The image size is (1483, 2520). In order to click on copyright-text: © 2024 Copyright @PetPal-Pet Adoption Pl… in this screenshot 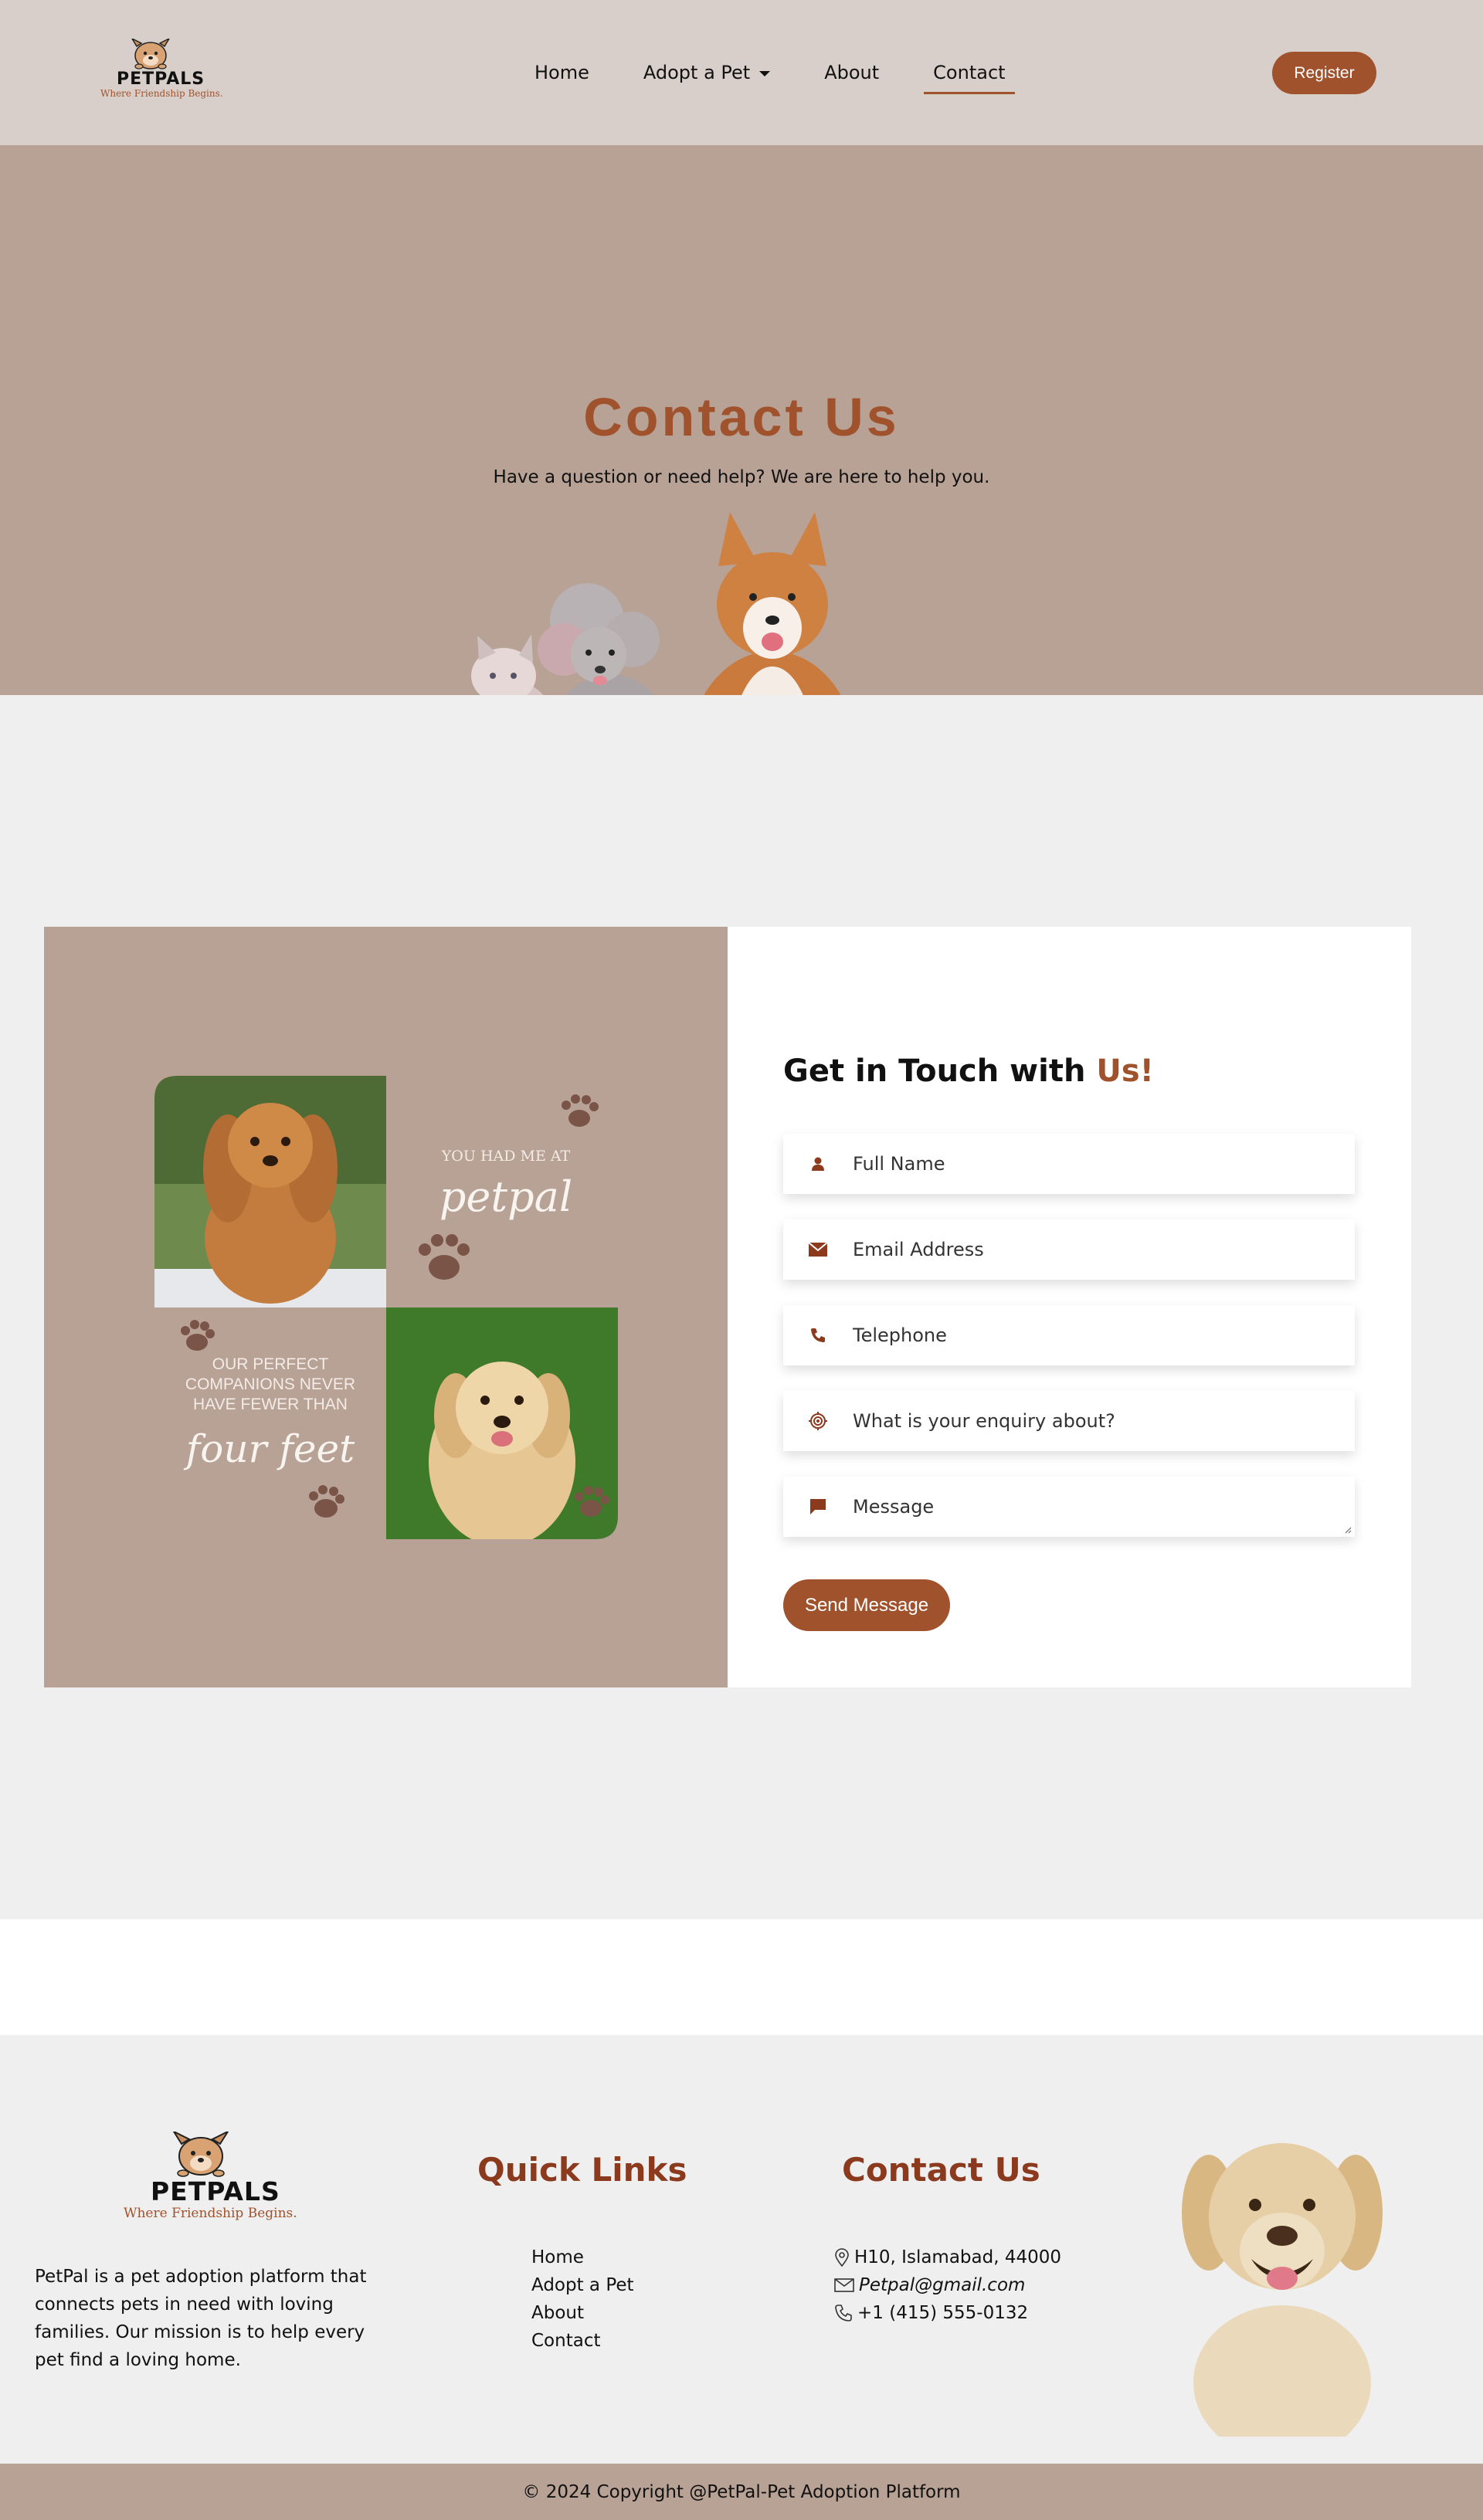, I will do `click(741, 2491)`.